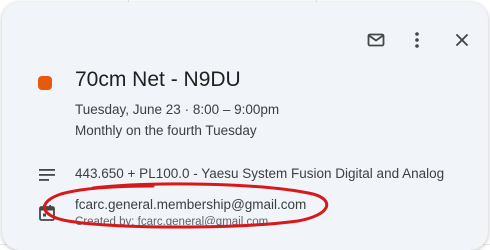 This screenshot has height=250, width=490. What do you see at coordinates (177, 109) in the screenshot?
I see `event-datetime: Tuesday, June 23 · 8:00 – 9:00pm` at bounding box center [177, 109].